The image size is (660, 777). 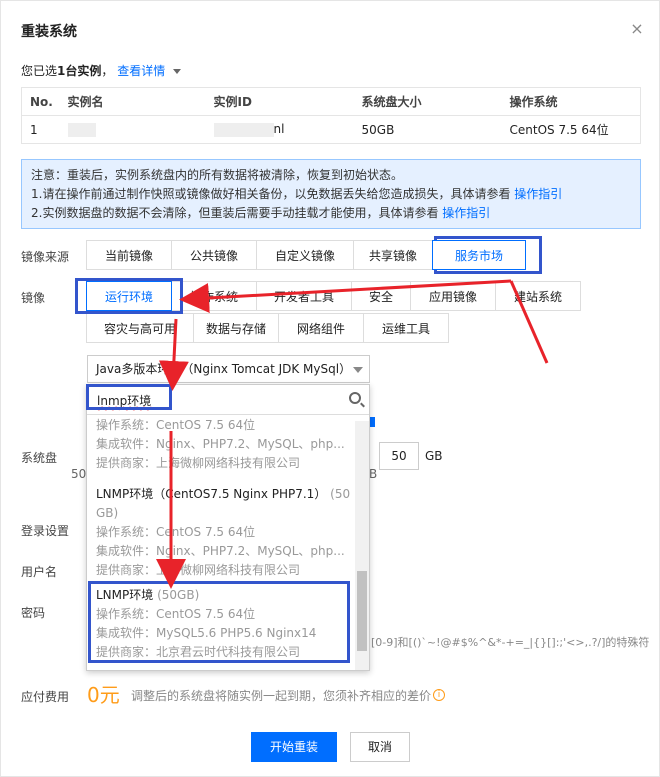 I want to click on arrow-to-runtime-tab, so click(x=345, y=296).